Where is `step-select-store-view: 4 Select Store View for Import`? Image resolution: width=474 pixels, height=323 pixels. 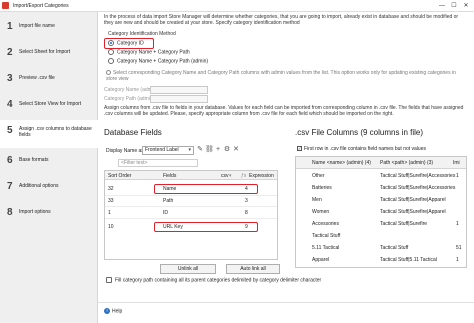
step-select-store-view: 4 Select Store View for Import is located at coordinates (49, 106).